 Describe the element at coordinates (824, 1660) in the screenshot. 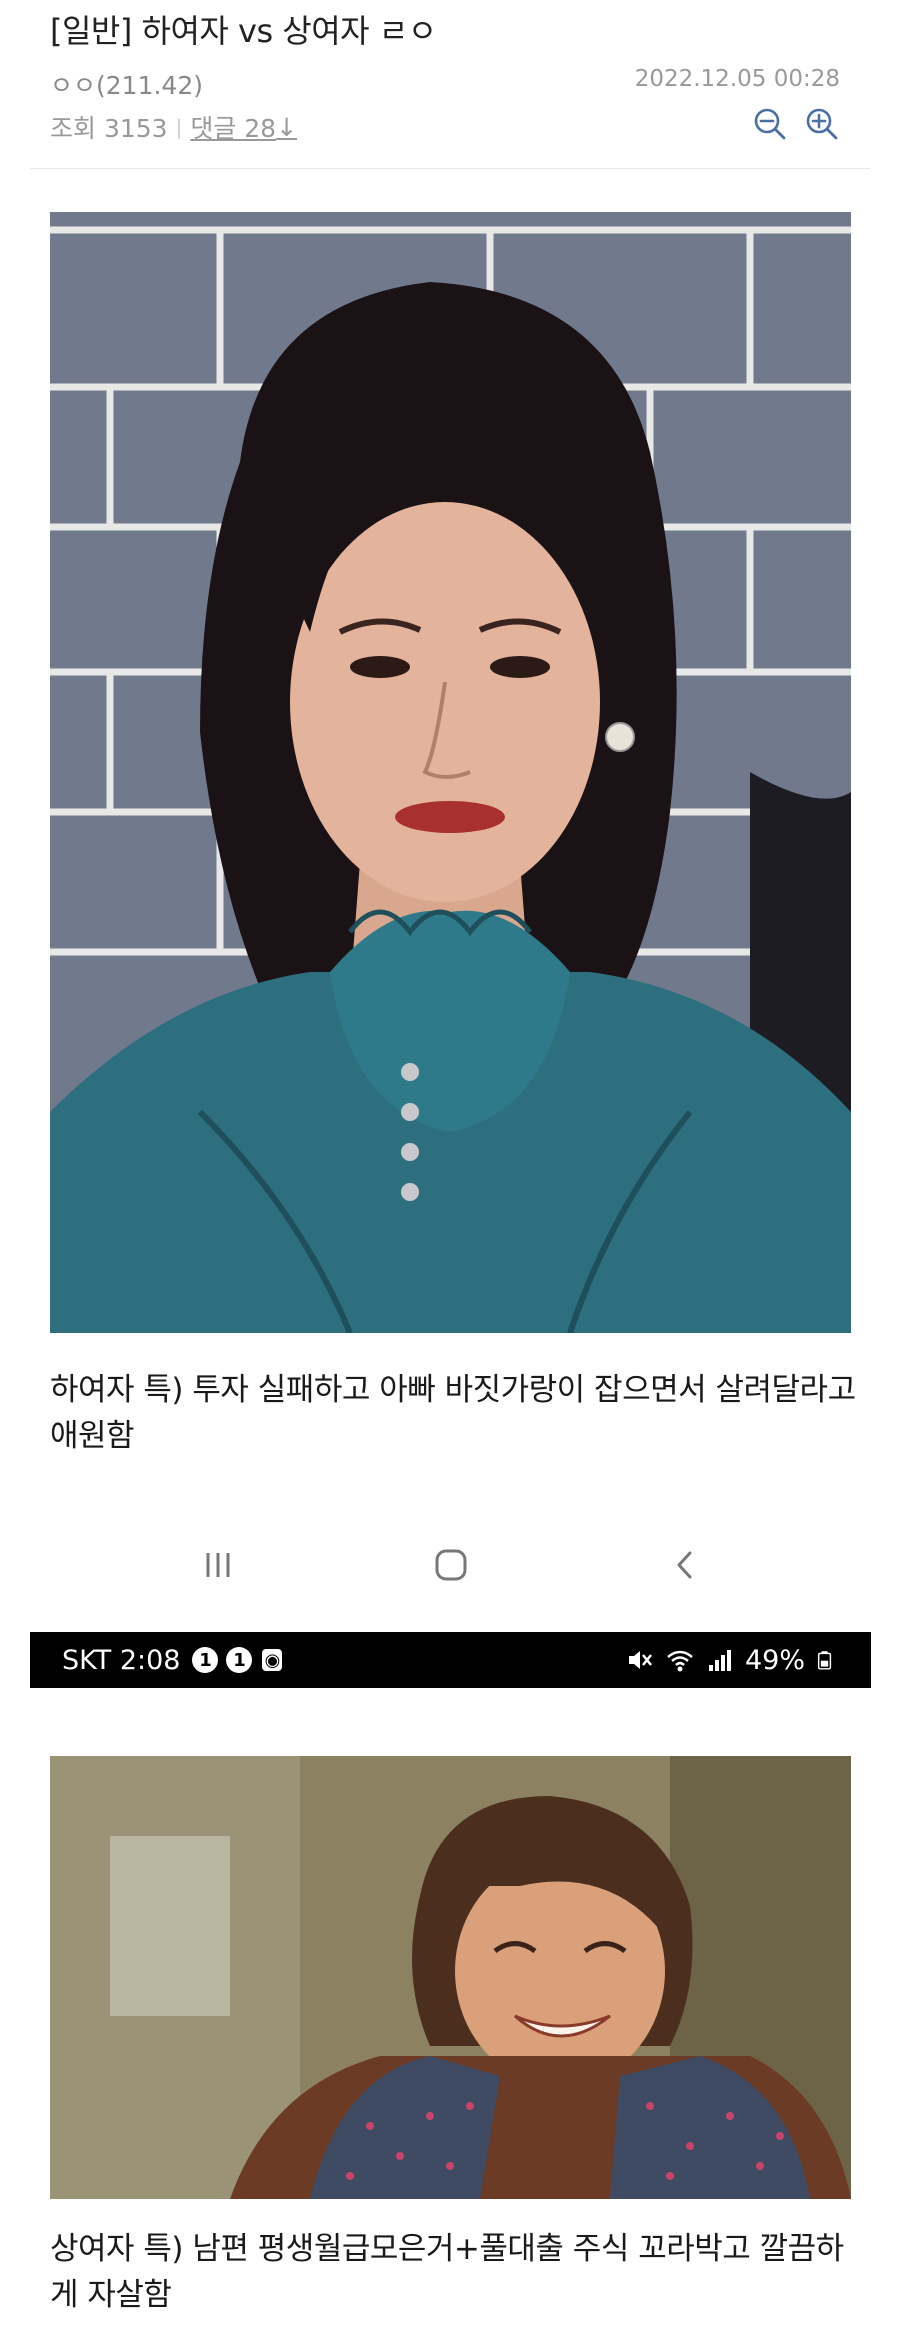

I see `battery-icon` at that location.